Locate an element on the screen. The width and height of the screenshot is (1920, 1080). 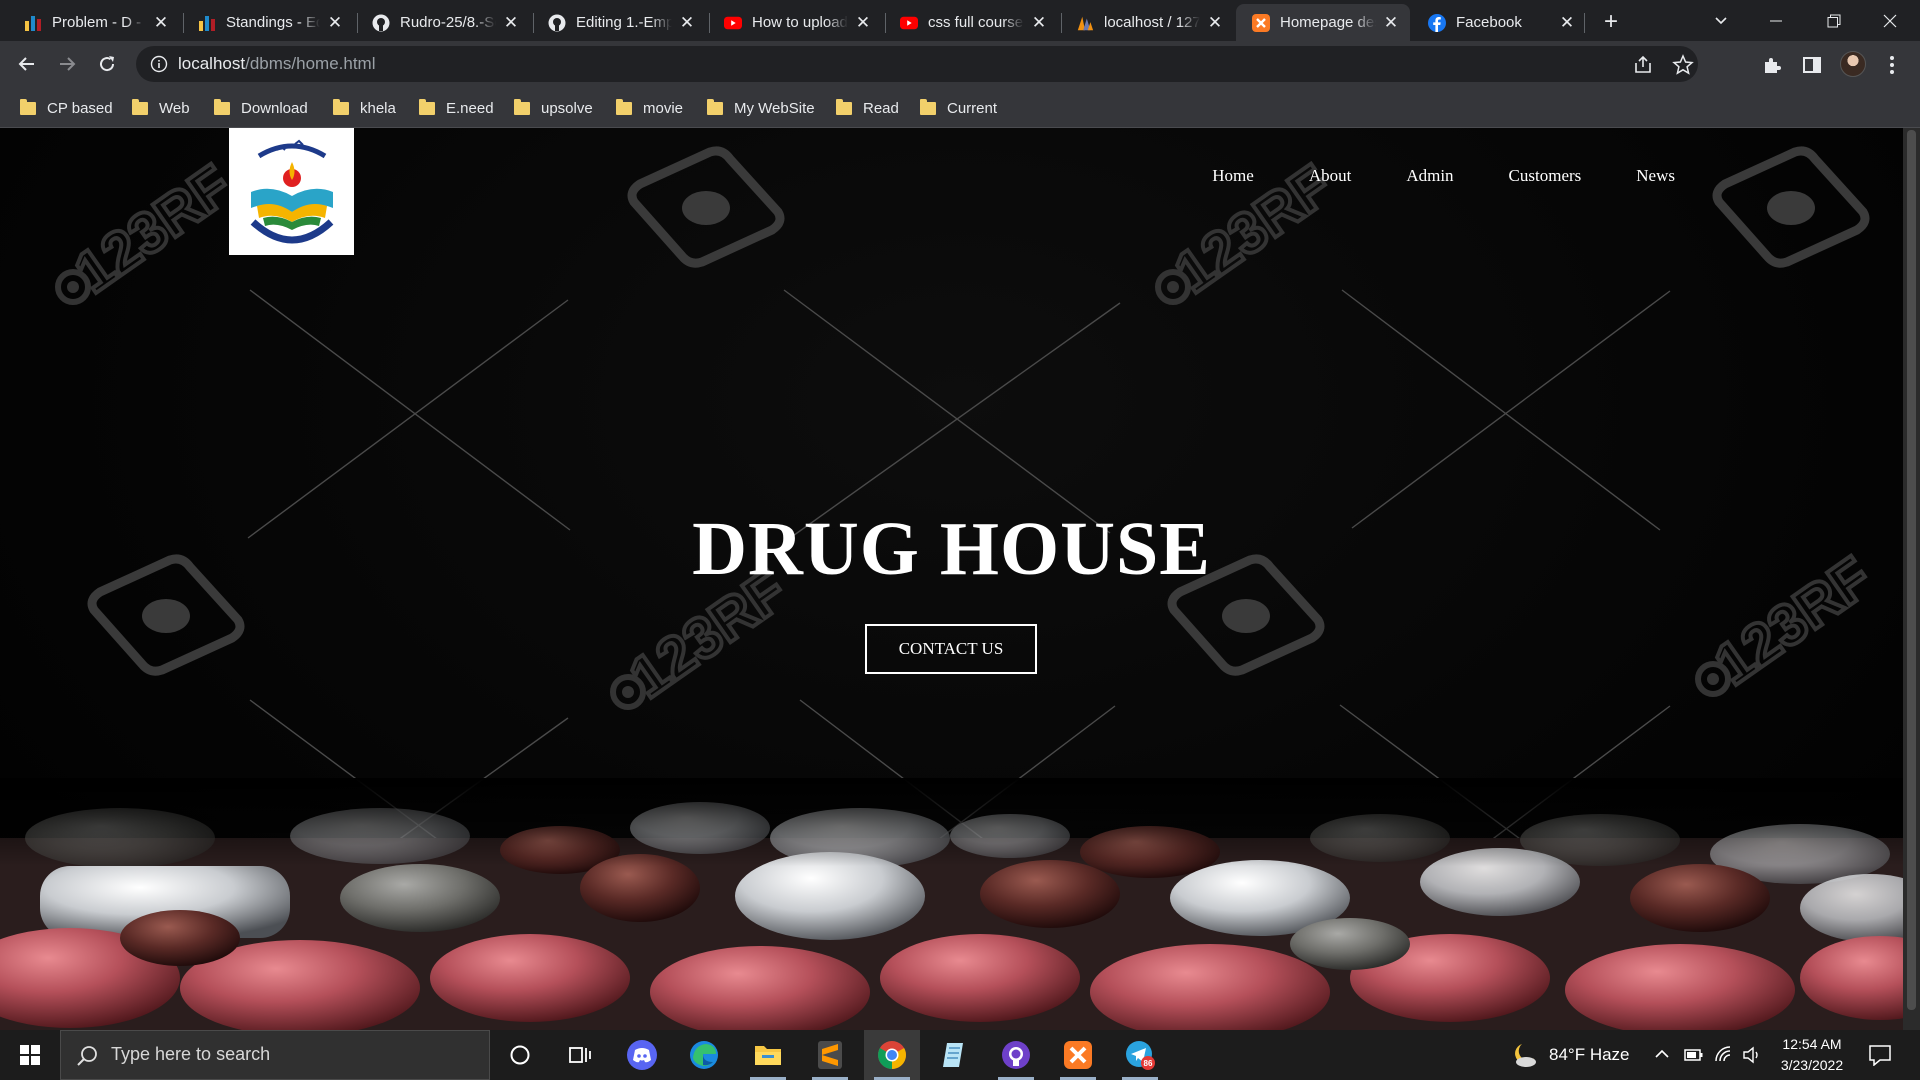
reload-icon is located at coordinates (107, 64).